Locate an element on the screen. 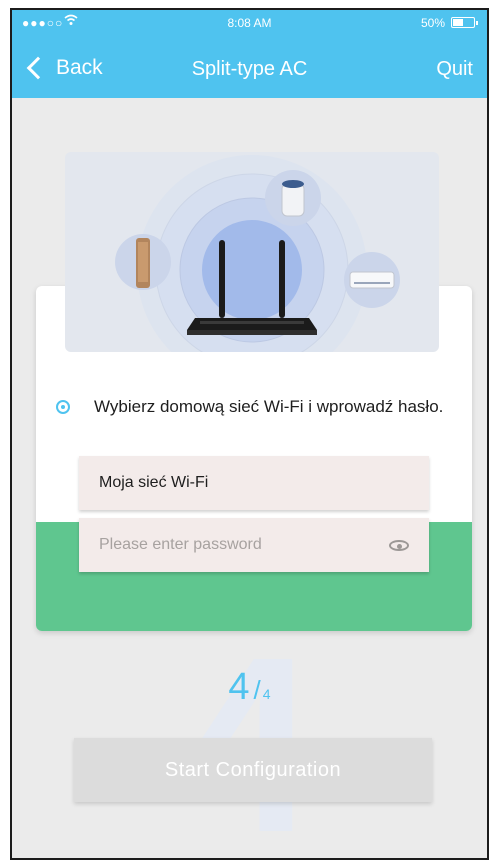  status-time: 8:08 AM is located at coordinates (249, 23).